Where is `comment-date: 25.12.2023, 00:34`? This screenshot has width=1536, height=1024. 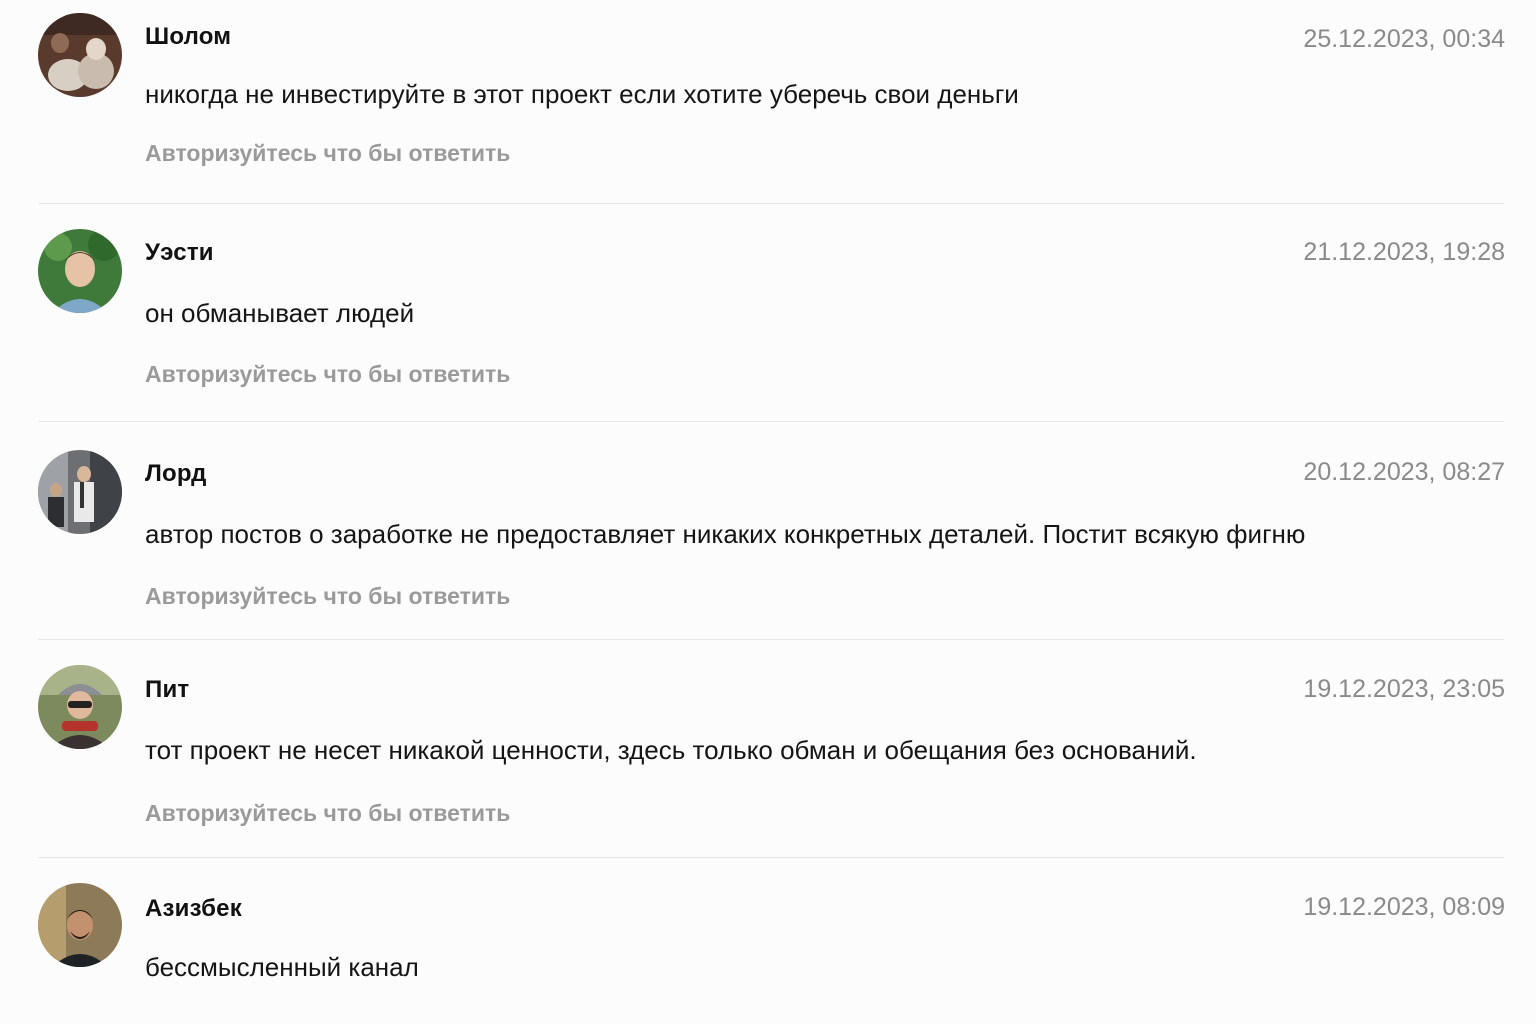 comment-date: 25.12.2023, 00:34 is located at coordinates (1404, 39).